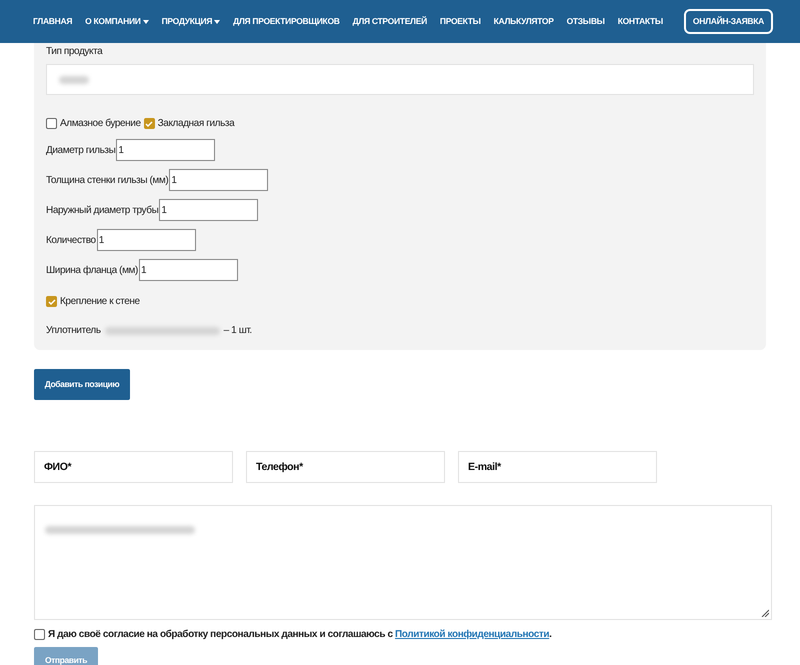 The height and width of the screenshot is (665, 800). Describe the element at coordinates (71, 241) in the screenshot. I see `field-label: Количество` at that location.